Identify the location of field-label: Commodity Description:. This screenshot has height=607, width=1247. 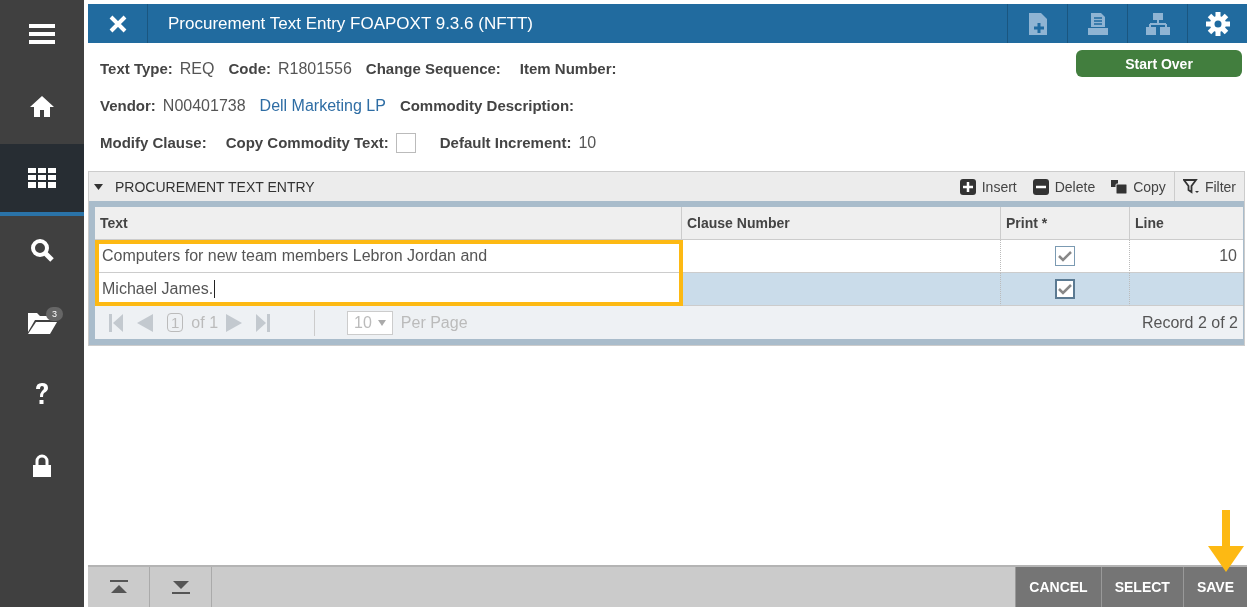
(487, 105).